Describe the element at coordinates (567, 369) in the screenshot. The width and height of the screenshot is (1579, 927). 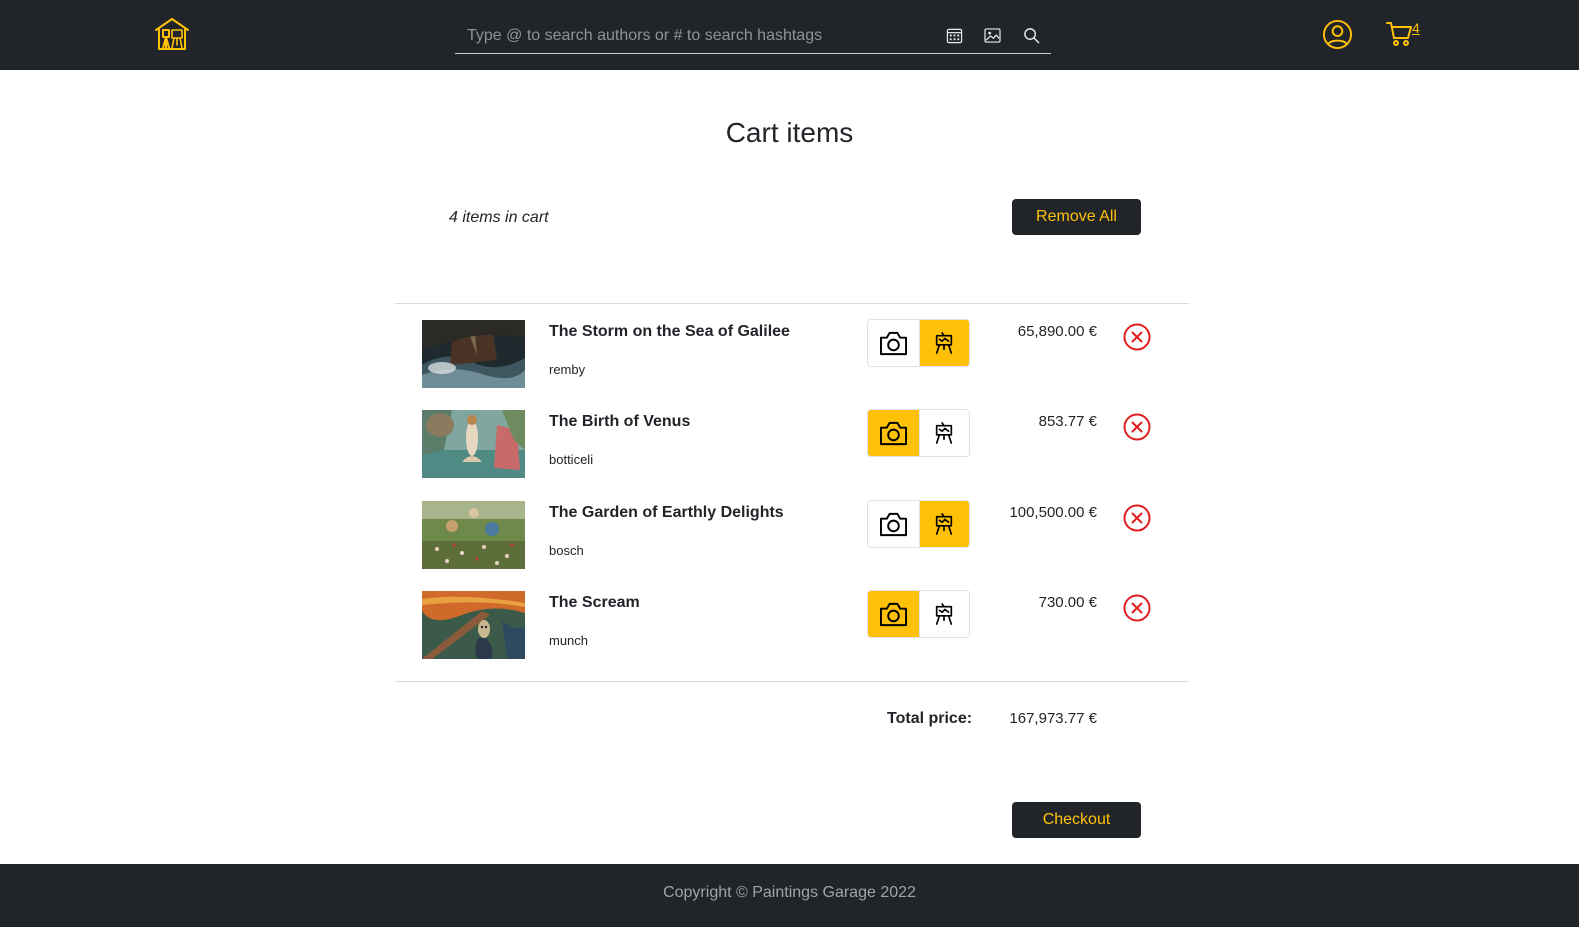
I see `item-author: remby` at that location.